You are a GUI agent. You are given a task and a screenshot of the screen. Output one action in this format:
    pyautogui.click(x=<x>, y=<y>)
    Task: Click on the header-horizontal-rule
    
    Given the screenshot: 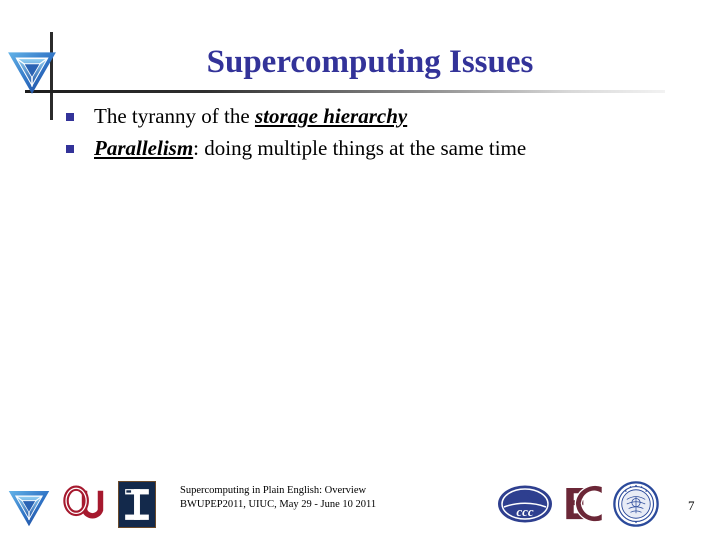 What is the action you would take?
    pyautogui.click(x=345, y=91)
    